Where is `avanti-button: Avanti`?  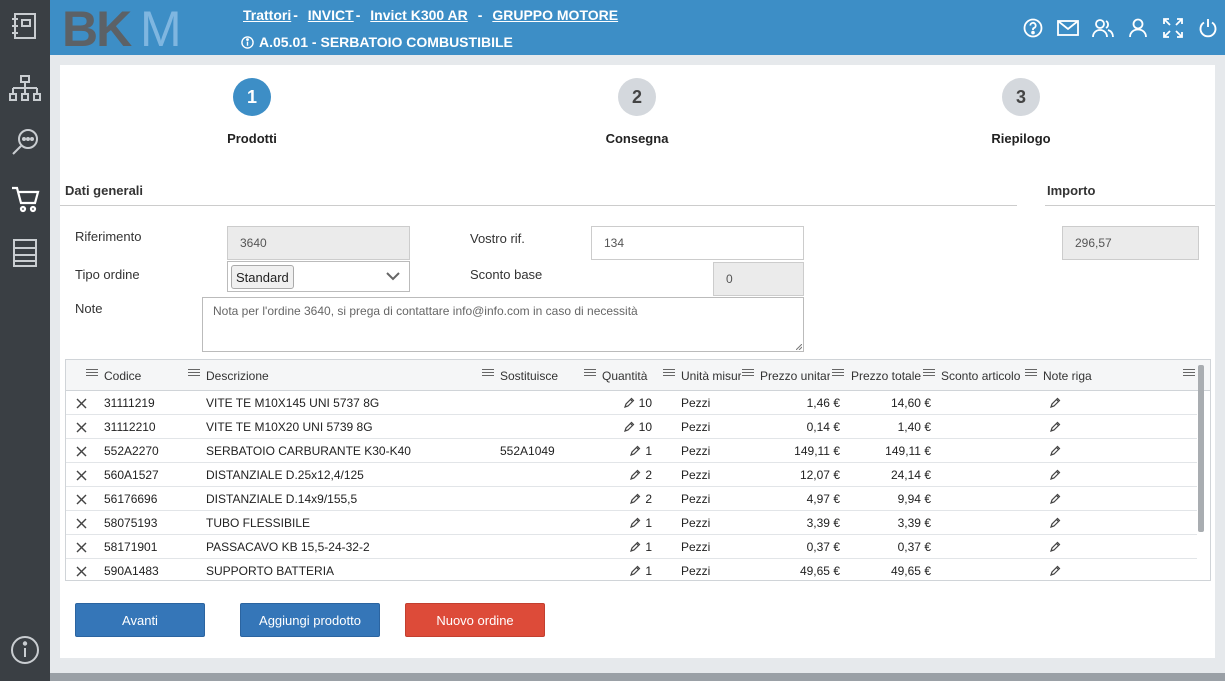 avanti-button: Avanti is located at coordinates (140, 620).